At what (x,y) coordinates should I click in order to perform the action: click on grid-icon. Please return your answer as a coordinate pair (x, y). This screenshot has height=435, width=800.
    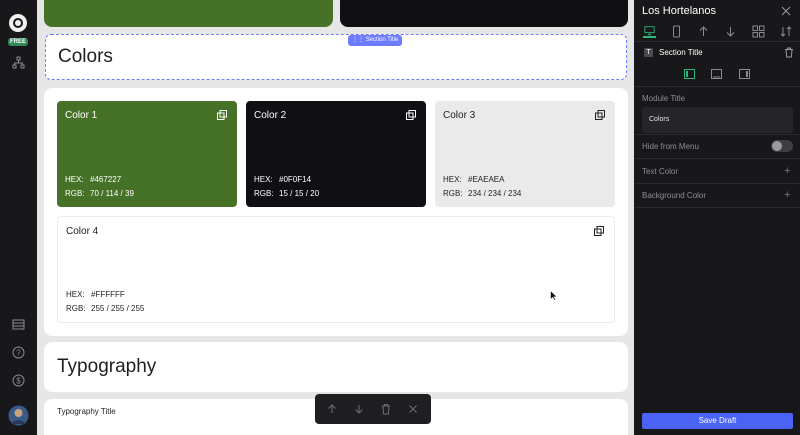
    Looking at the image, I should click on (758, 31).